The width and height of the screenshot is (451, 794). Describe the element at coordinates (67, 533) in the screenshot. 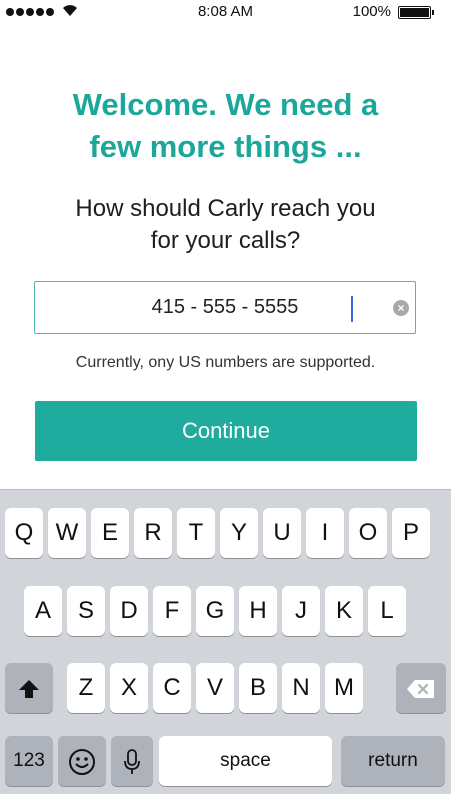

I see `key-w: W` at that location.